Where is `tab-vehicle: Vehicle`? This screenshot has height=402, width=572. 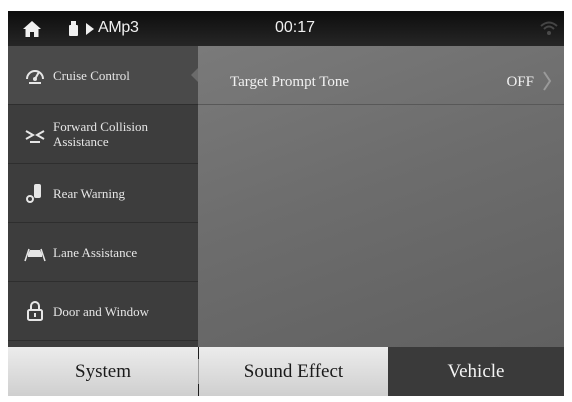 tab-vehicle: Vehicle is located at coordinates (476, 371).